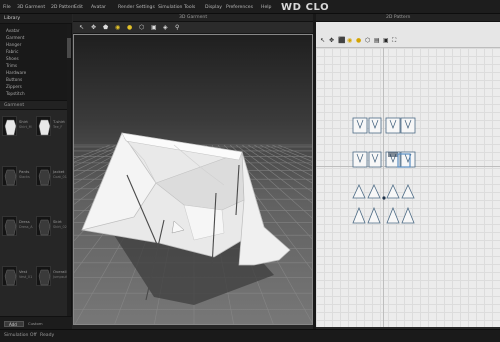  What do you see at coordinates (16, 72) in the screenshot?
I see `library-list-item: Hardware` at bounding box center [16, 72].